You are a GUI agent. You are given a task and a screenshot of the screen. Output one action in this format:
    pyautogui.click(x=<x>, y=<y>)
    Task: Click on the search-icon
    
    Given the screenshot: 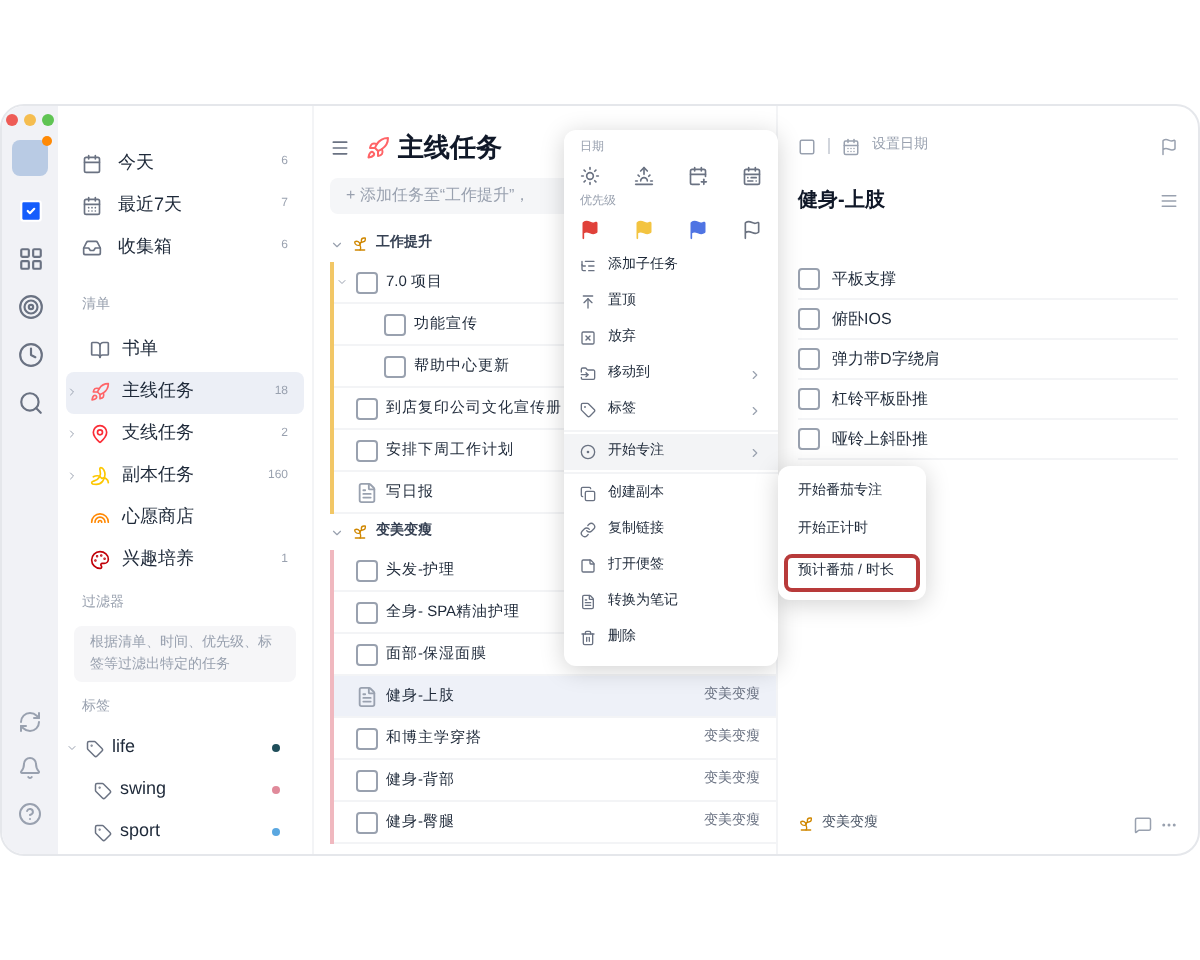 What is the action you would take?
    pyautogui.click(x=30, y=403)
    